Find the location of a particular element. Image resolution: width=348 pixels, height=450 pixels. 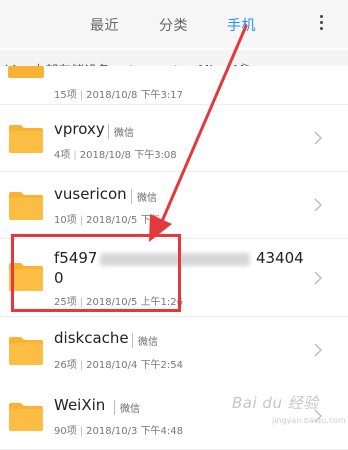

annotation-arrow is located at coordinates (198, 133).